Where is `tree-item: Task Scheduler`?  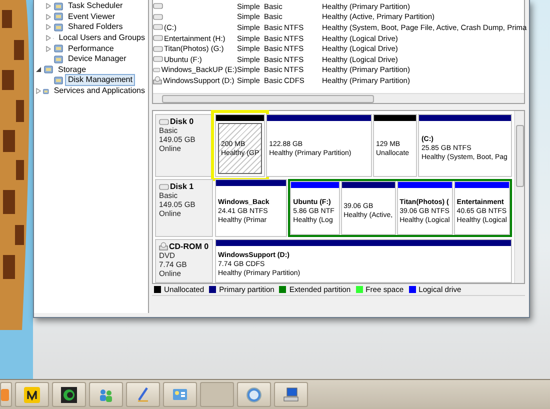
tree-item: Task Scheduler is located at coordinates (95, 6).